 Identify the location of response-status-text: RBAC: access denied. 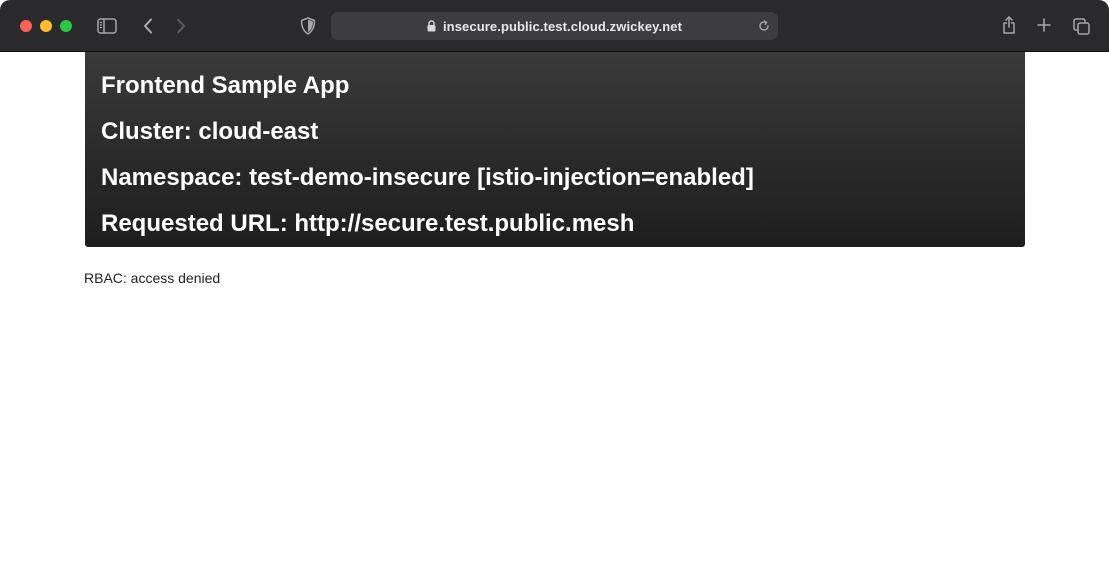
(152, 278).